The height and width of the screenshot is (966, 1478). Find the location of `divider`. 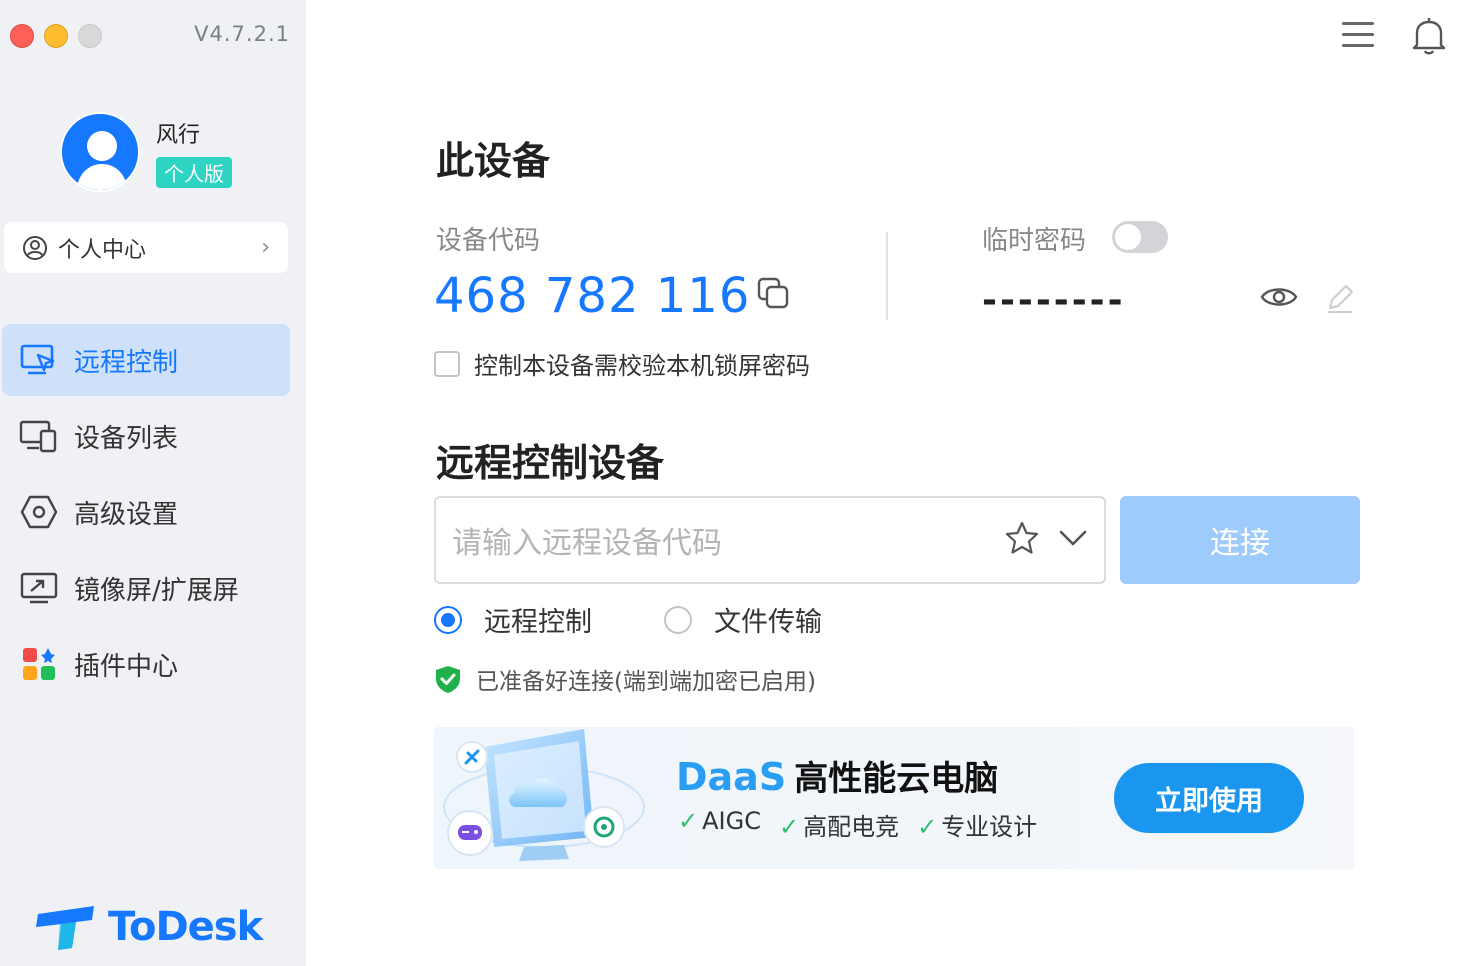

divider is located at coordinates (887, 276).